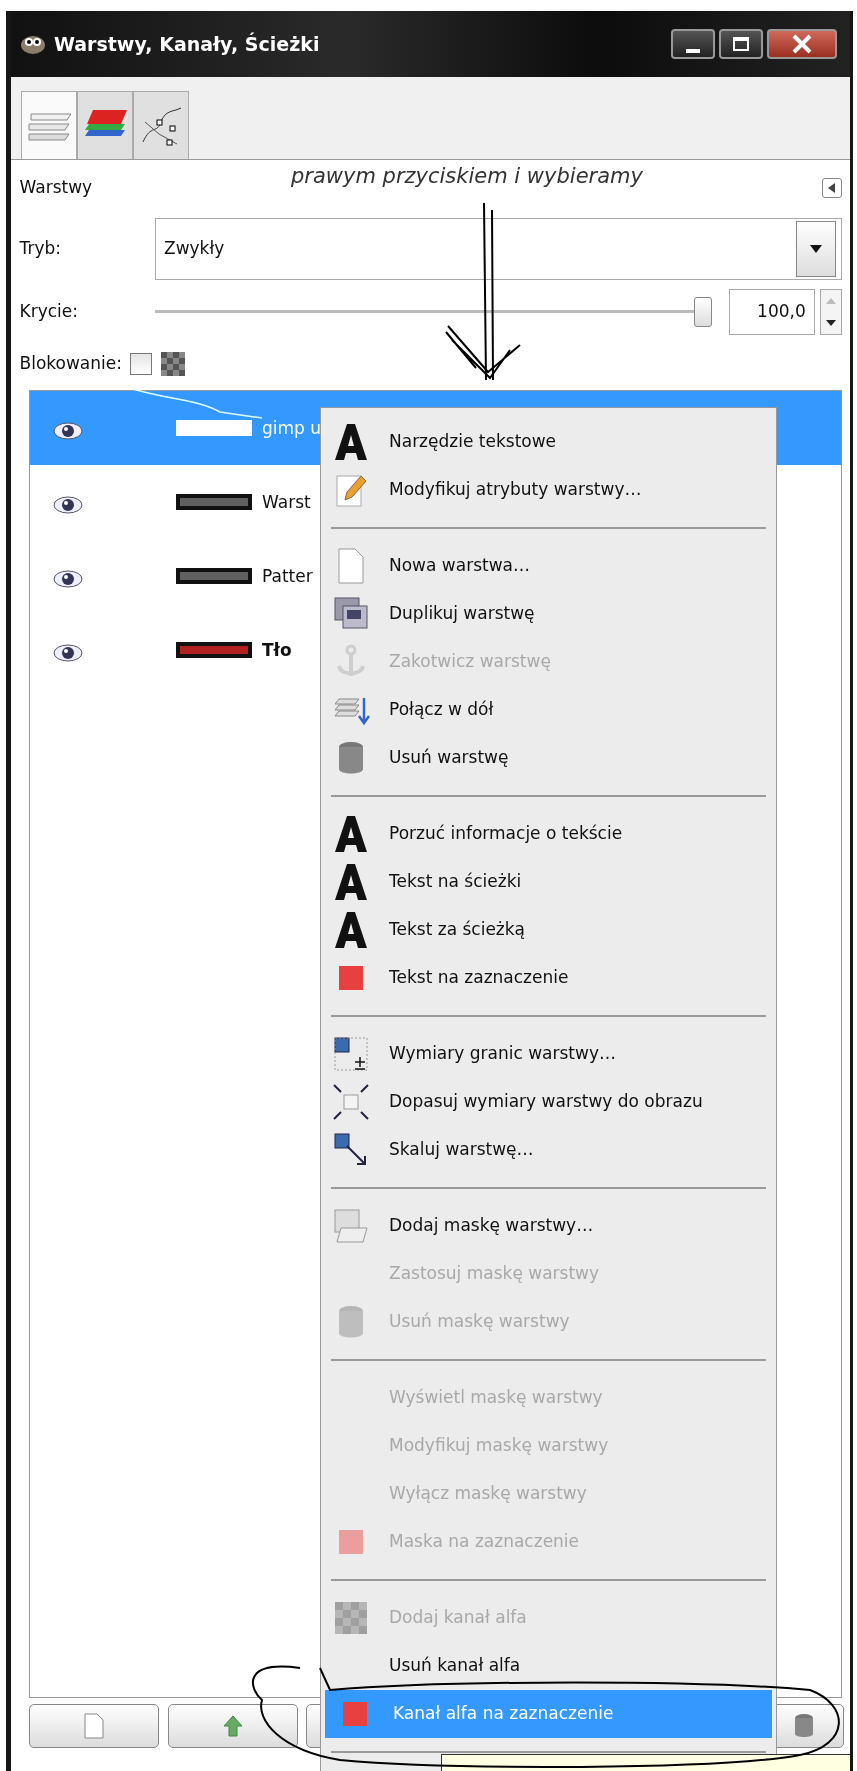 The image size is (857, 1771). Describe the element at coordinates (287, 576) in the screenshot. I see `layer-name: Patter` at that location.